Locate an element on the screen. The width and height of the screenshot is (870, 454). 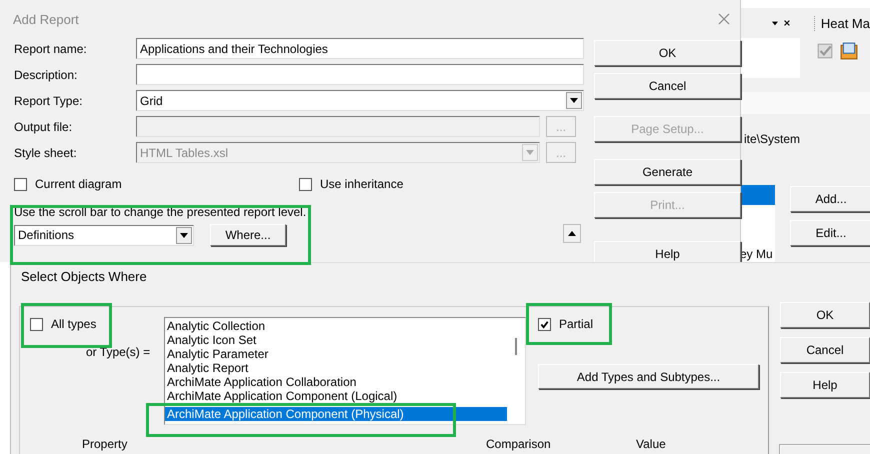
checkbox-label: Current diagram is located at coordinates (78, 184).